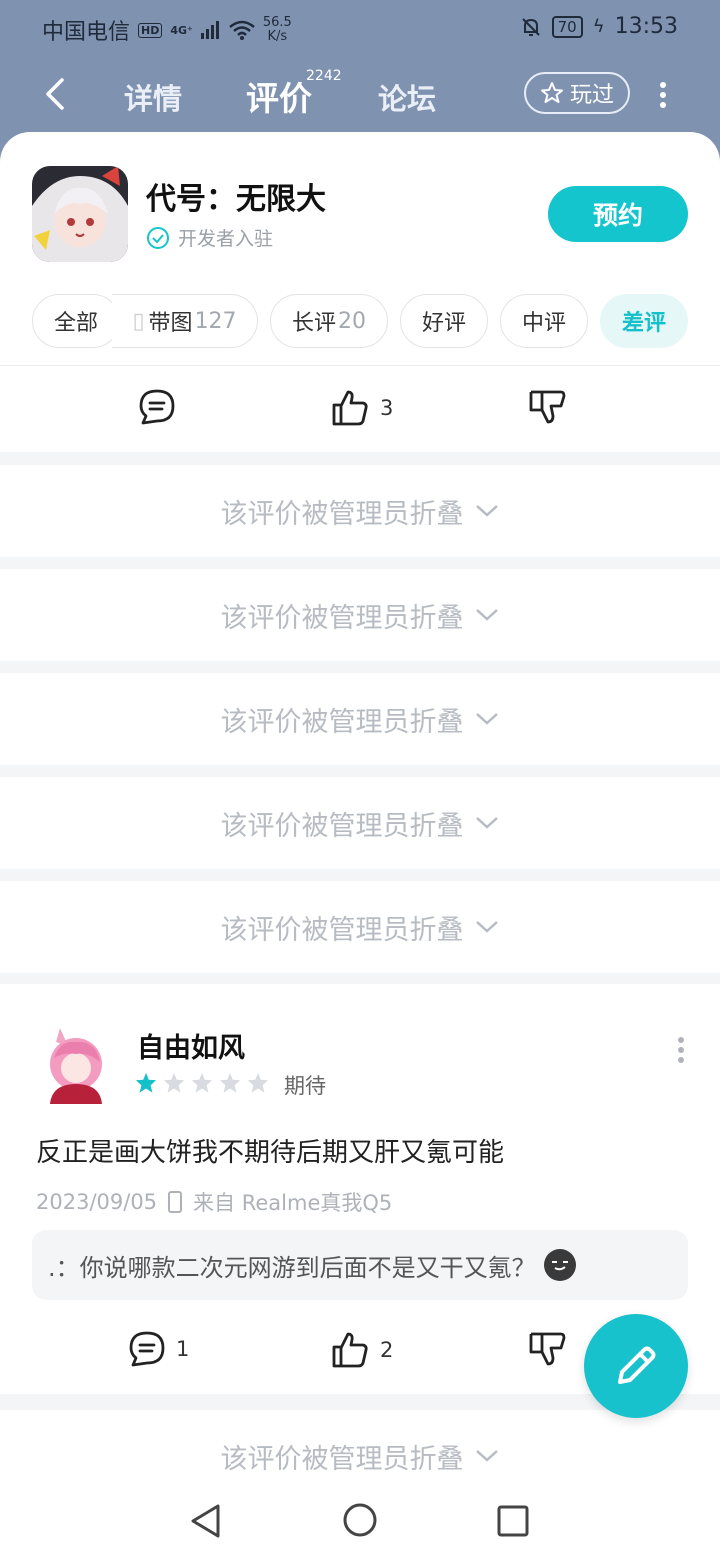 This screenshot has height=1560, width=720. I want to click on net-speed-value: 56.5, so click(277, 22).